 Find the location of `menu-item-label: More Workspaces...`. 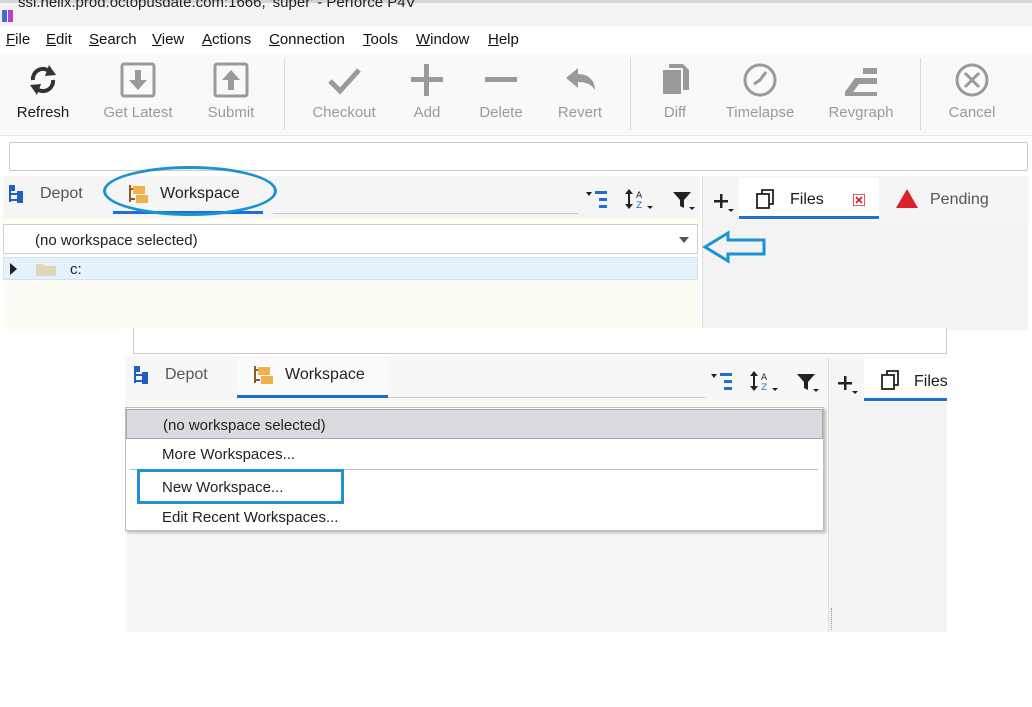

menu-item-label: More Workspaces... is located at coordinates (229, 454).